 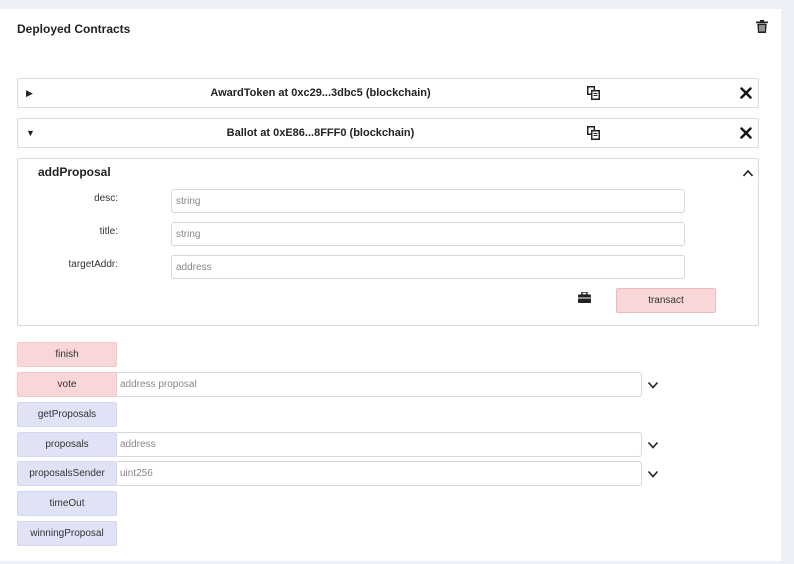 I want to click on targetaddr-input, so click(x=428, y=267).